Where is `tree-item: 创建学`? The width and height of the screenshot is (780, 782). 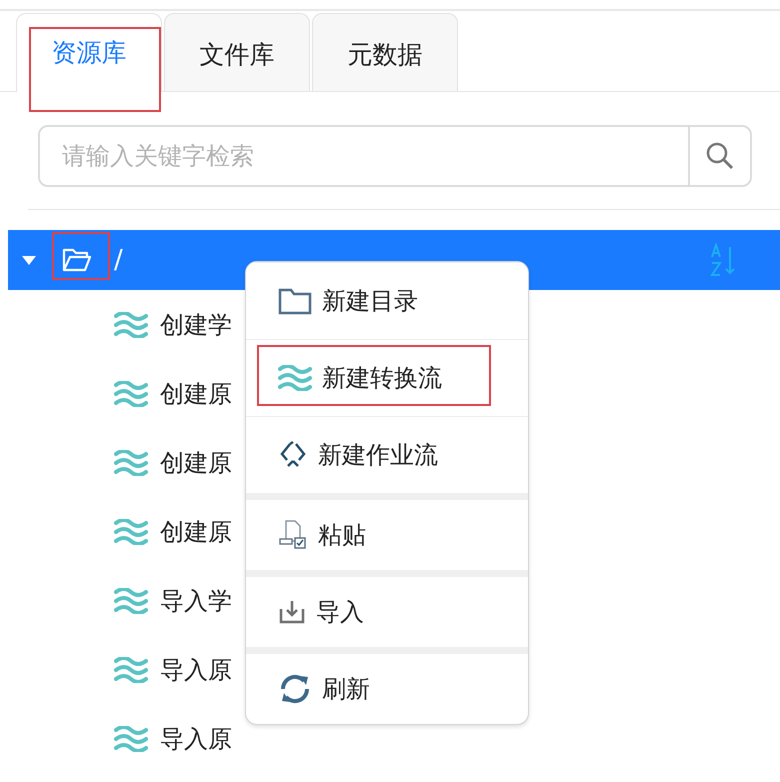
tree-item: 创建学 is located at coordinates (173, 324).